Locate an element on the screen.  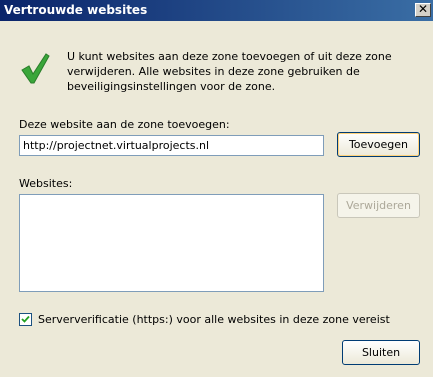
close-icon: ✕ is located at coordinates (423, 10).